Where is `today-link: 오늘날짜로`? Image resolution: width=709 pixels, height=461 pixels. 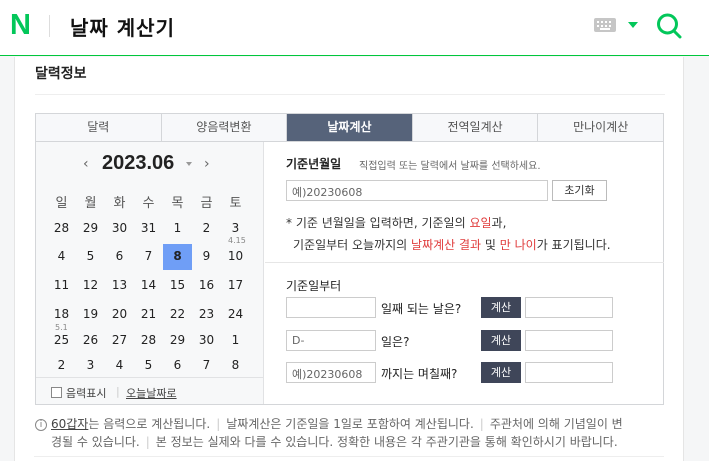
today-link: 오늘날짜로 is located at coordinates (151, 393).